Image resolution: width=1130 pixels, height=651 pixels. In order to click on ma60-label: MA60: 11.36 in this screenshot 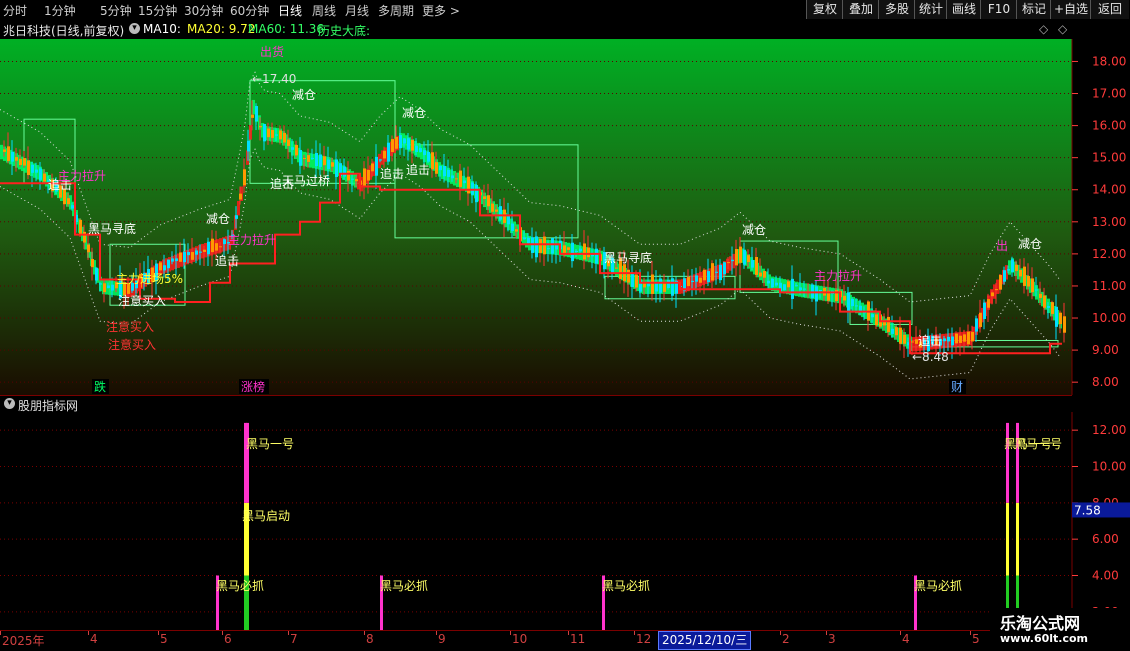, I will do `click(286, 29)`.